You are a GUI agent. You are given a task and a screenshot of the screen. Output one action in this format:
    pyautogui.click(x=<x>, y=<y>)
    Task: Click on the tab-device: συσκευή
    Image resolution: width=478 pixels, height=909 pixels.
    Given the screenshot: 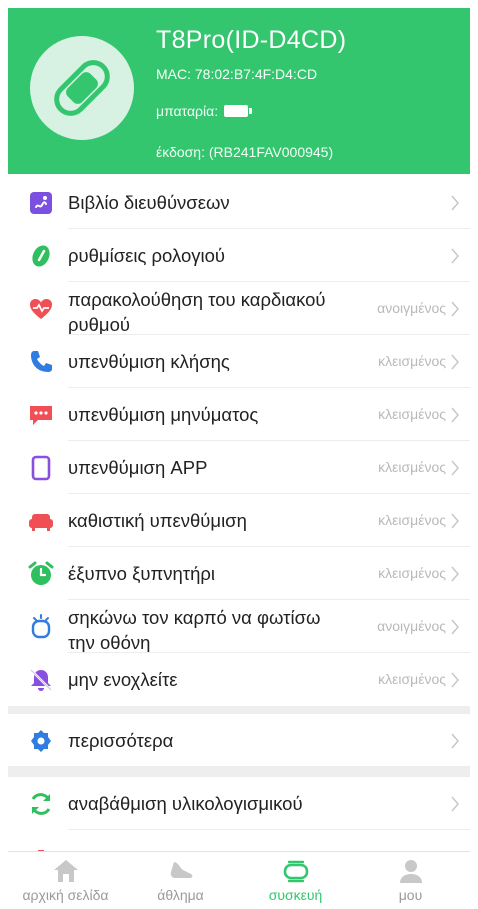 What is the action you would take?
    pyautogui.click(x=295, y=880)
    